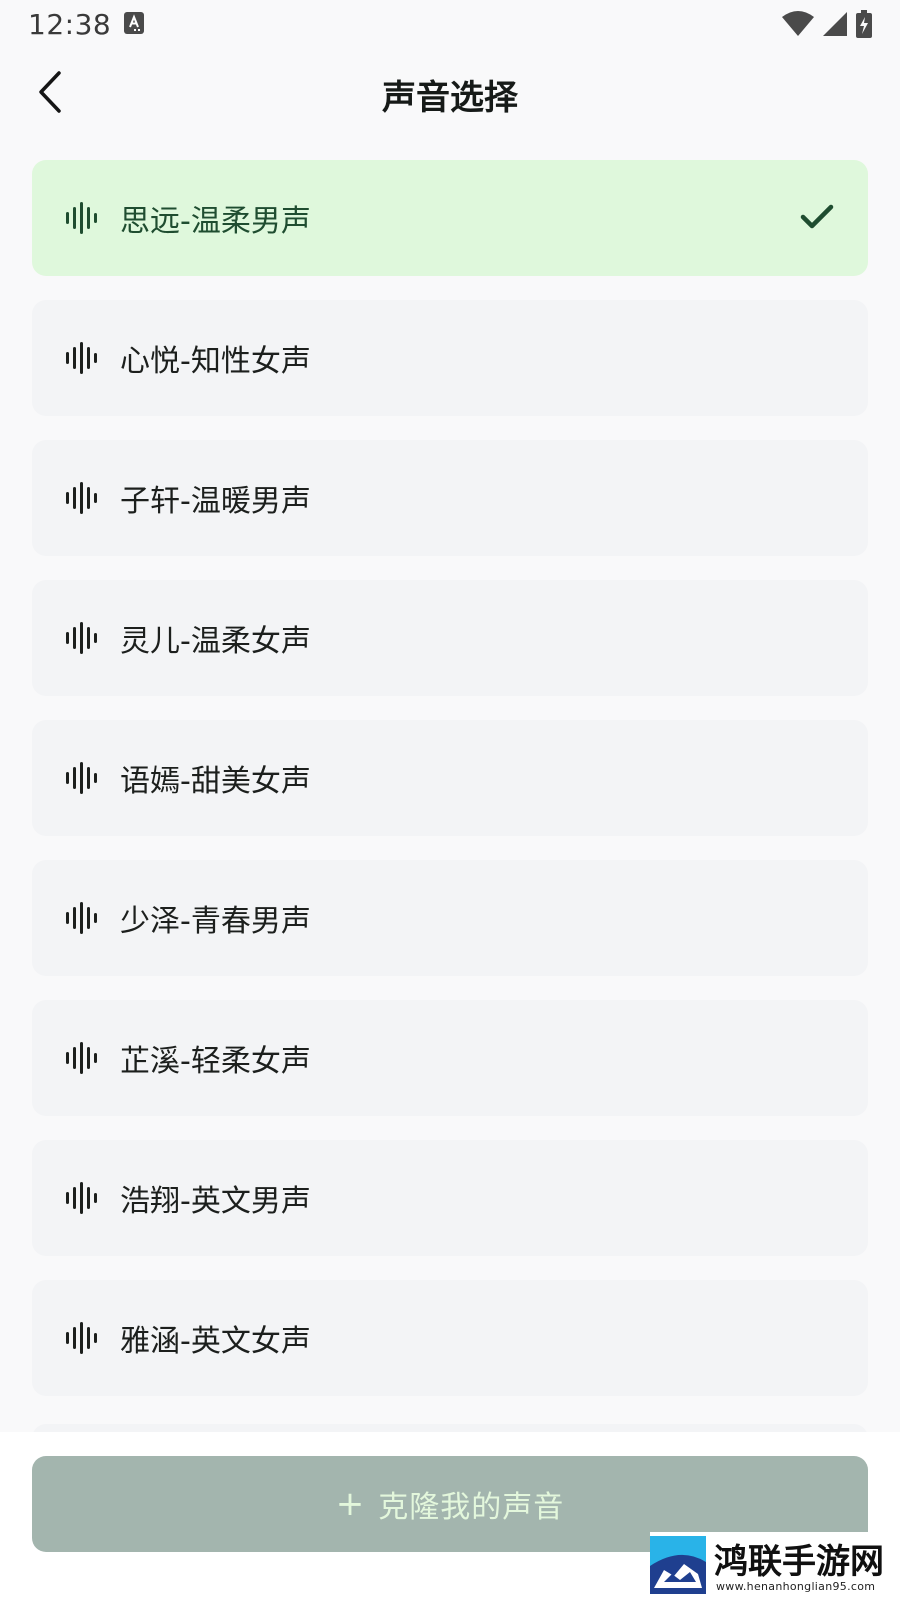 The height and width of the screenshot is (1600, 900). Describe the element at coordinates (864, 24) in the screenshot. I see `battery-charging-icon` at that location.